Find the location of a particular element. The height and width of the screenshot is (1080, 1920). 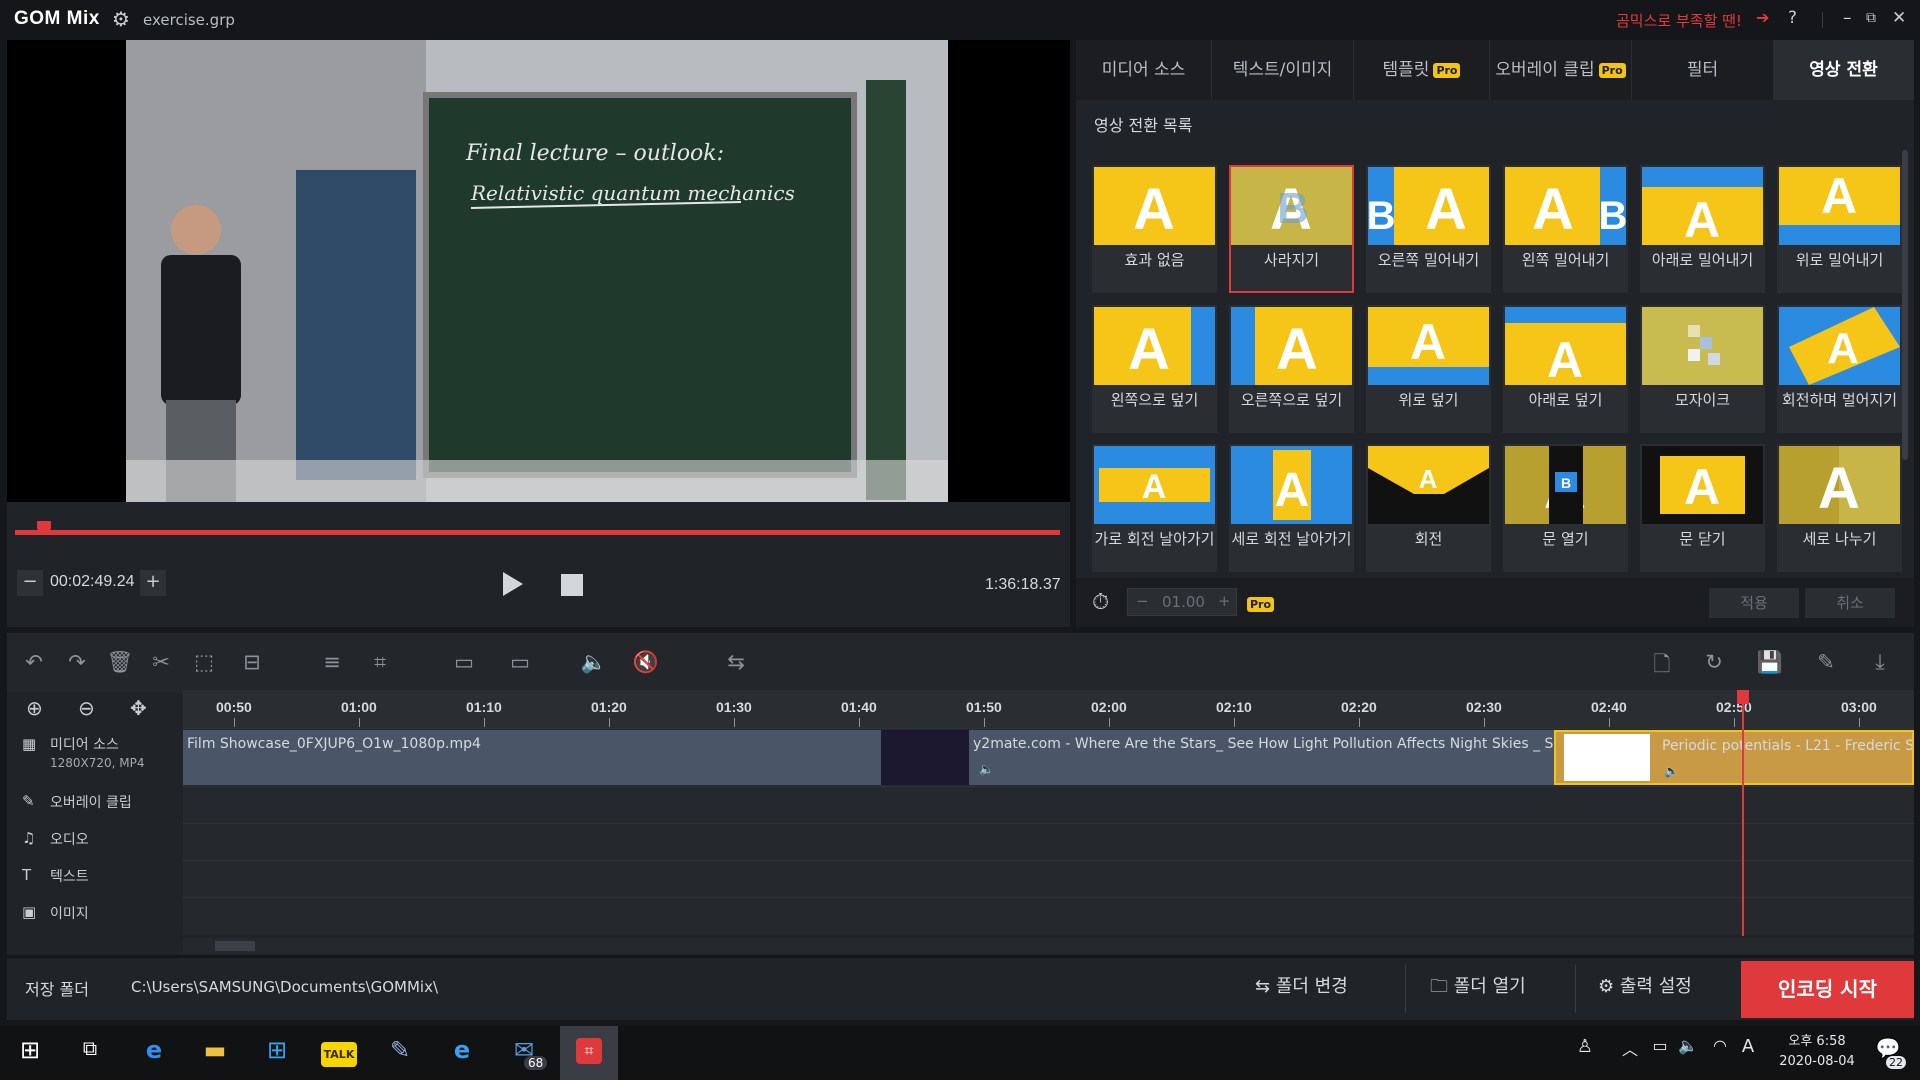

zoom-in-icon: ⊕ is located at coordinates (34, 708).